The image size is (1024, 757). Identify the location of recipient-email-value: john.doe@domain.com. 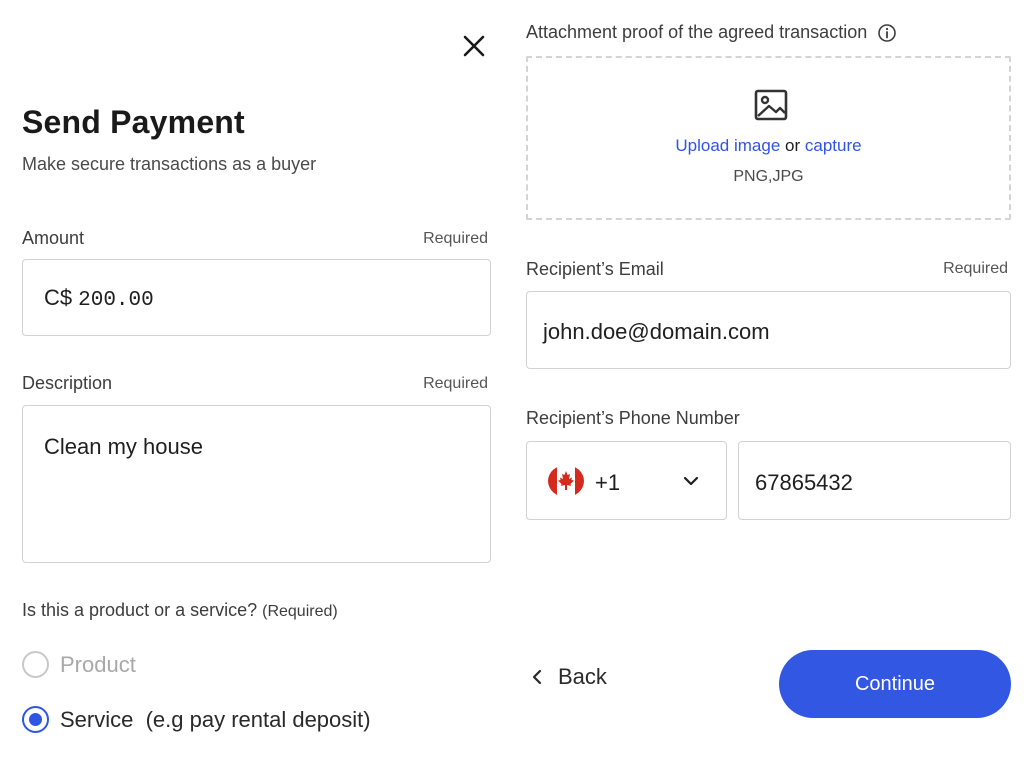
(656, 331).